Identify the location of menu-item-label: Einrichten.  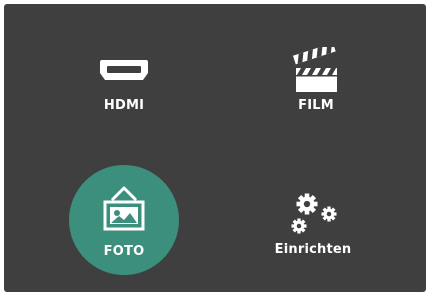
(313, 249).